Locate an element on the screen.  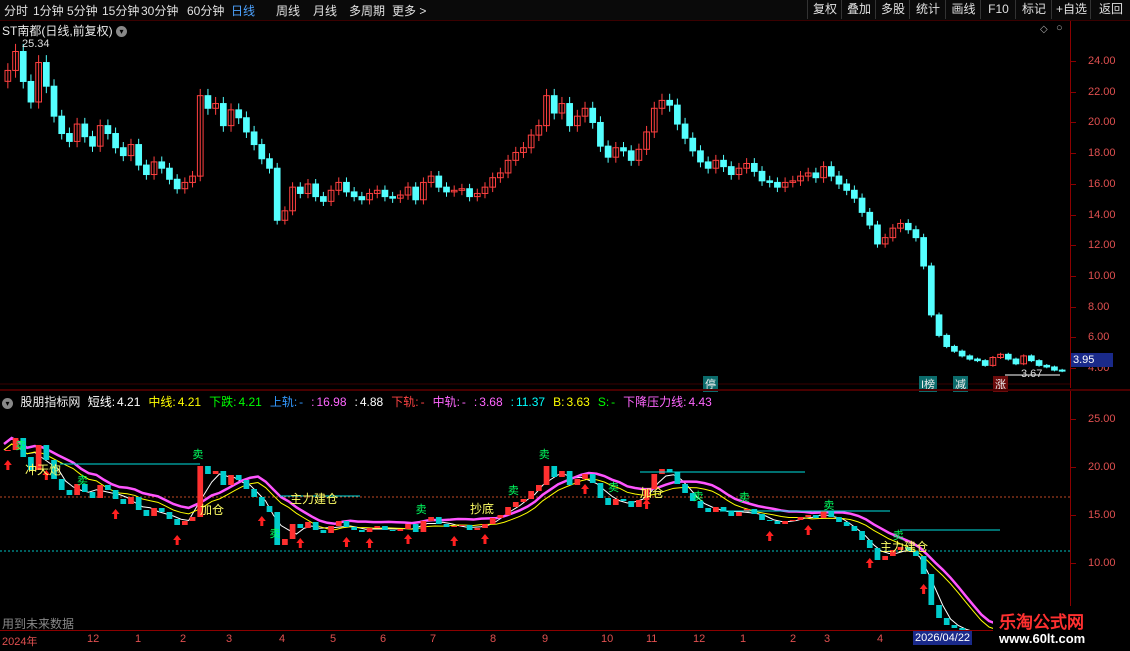
price-tick-label: 16.00 is located at coordinates (1102, 183).